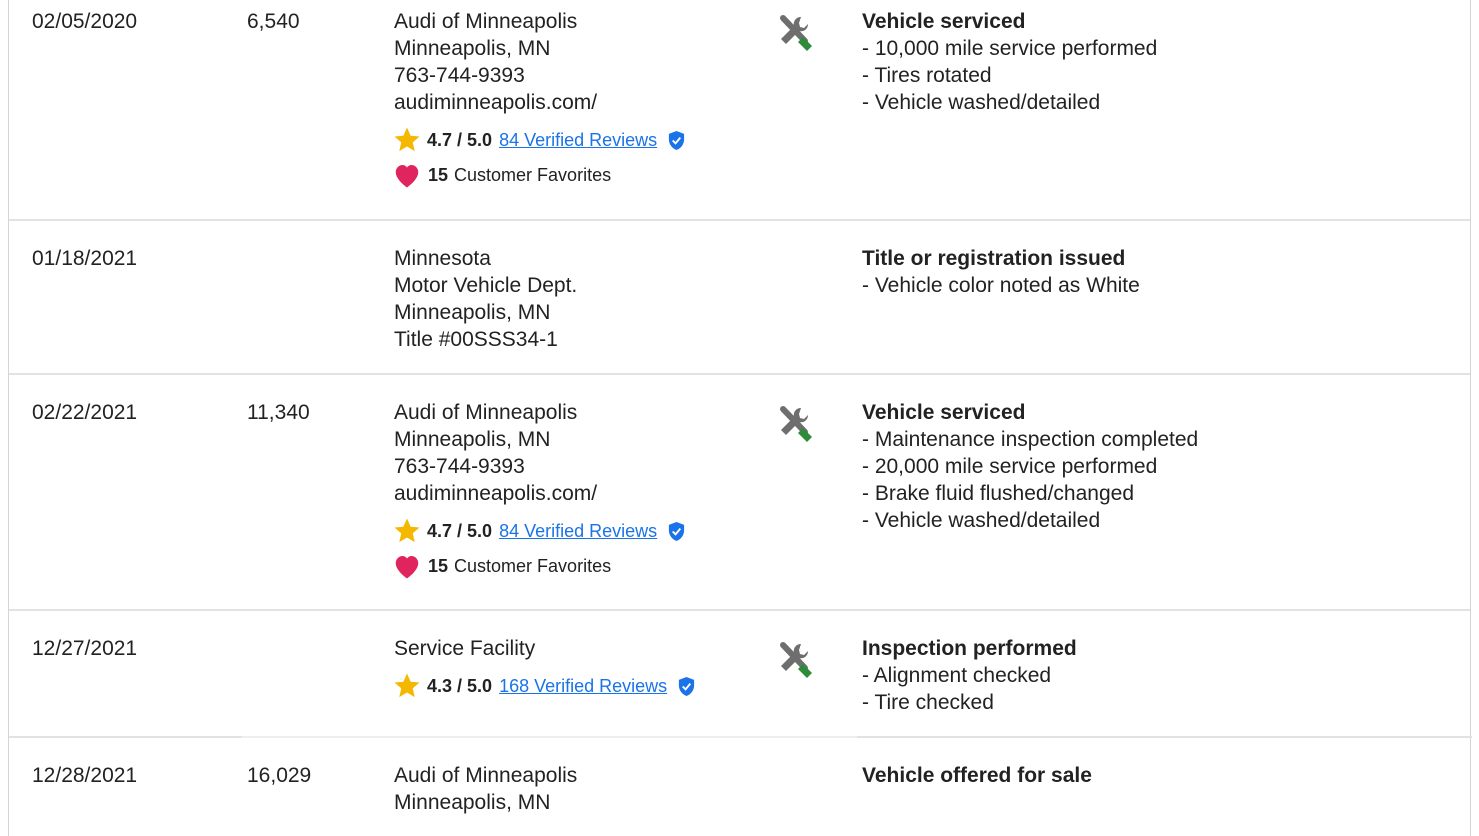 The width and height of the screenshot is (1479, 836). I want to click on detail-item: - Maintenance inspection completed, so click(1030, 439).